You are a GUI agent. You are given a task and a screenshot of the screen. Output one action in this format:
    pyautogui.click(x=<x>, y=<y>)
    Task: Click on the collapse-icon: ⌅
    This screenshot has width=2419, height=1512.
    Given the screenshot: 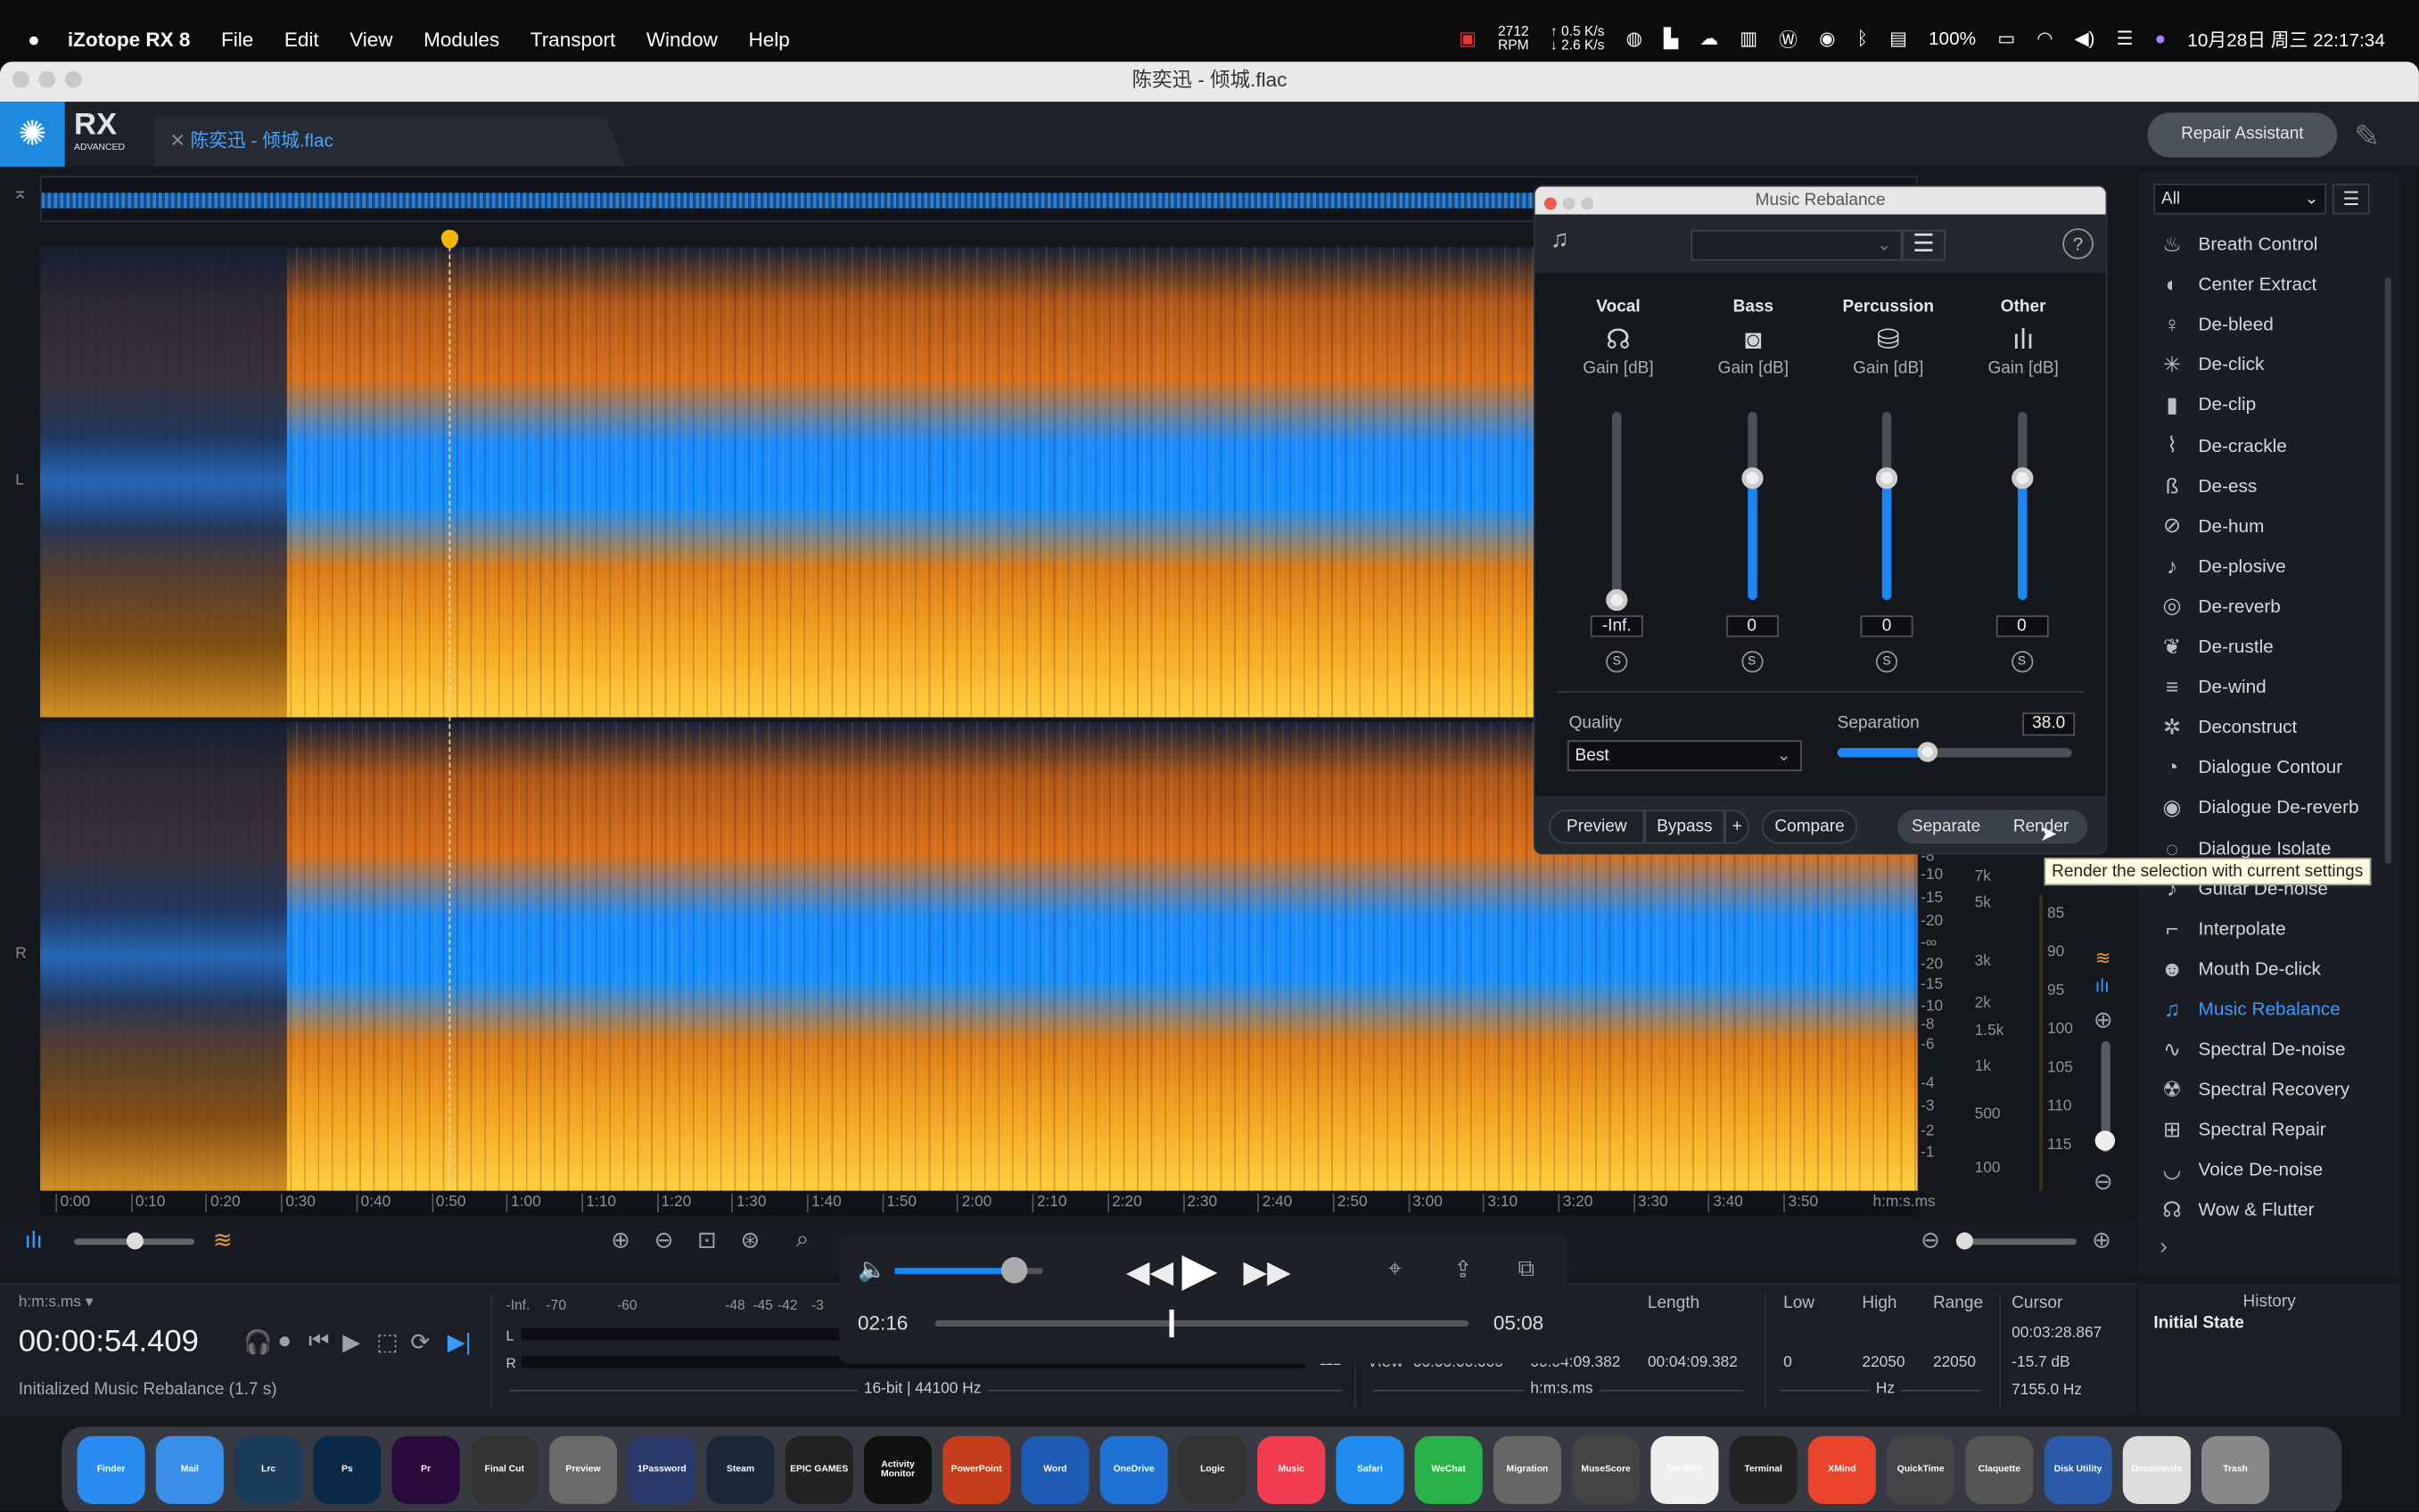 What is the action you would take?
    pyautogui.click(x=20, y=192)
    